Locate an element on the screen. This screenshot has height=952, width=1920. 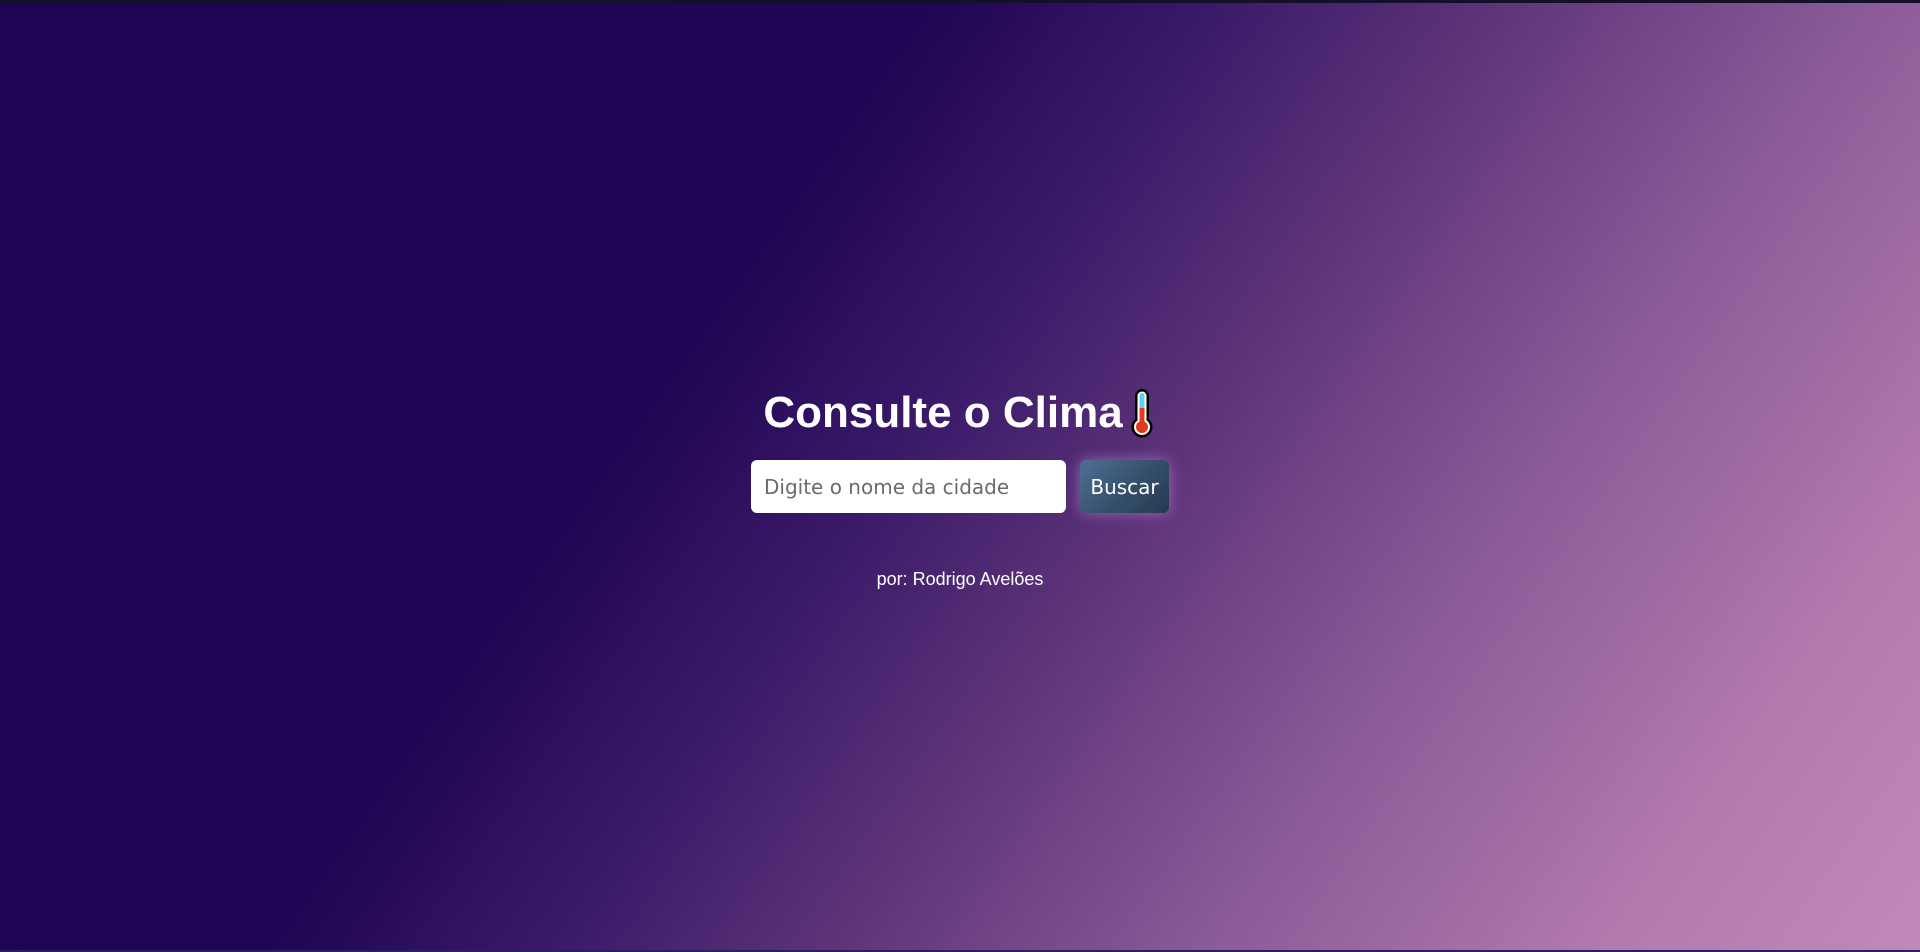
search-form: Buscar is located at coordinates (960, 486).